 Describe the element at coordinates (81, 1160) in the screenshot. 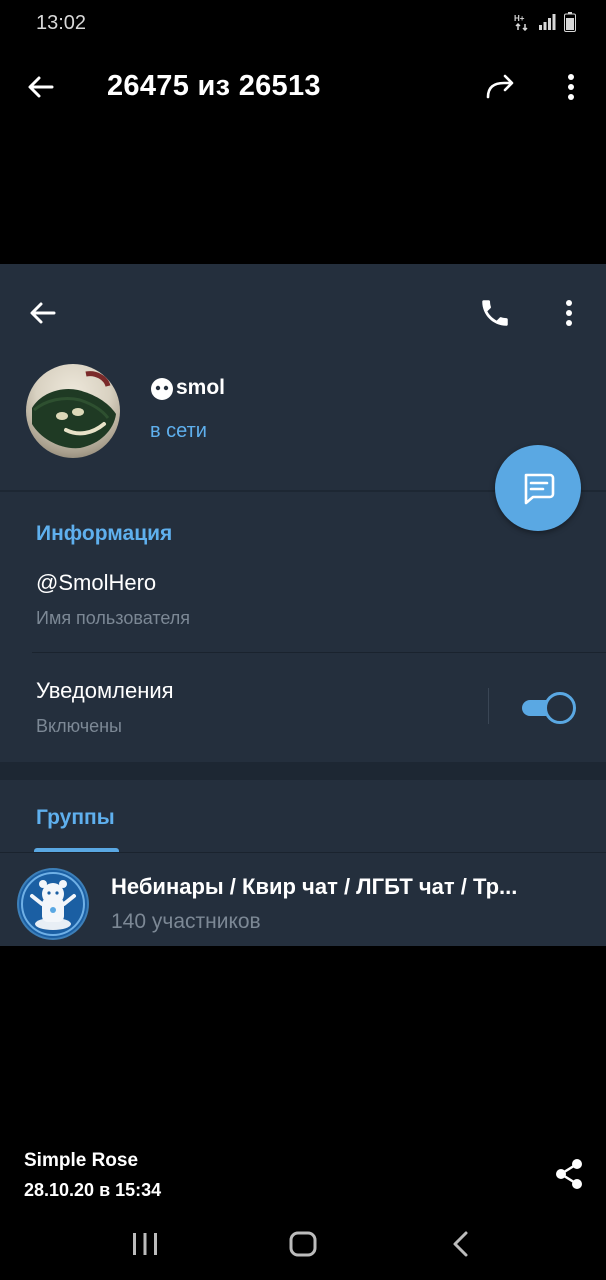

I see `sender-name: Simple Rose` at that location.